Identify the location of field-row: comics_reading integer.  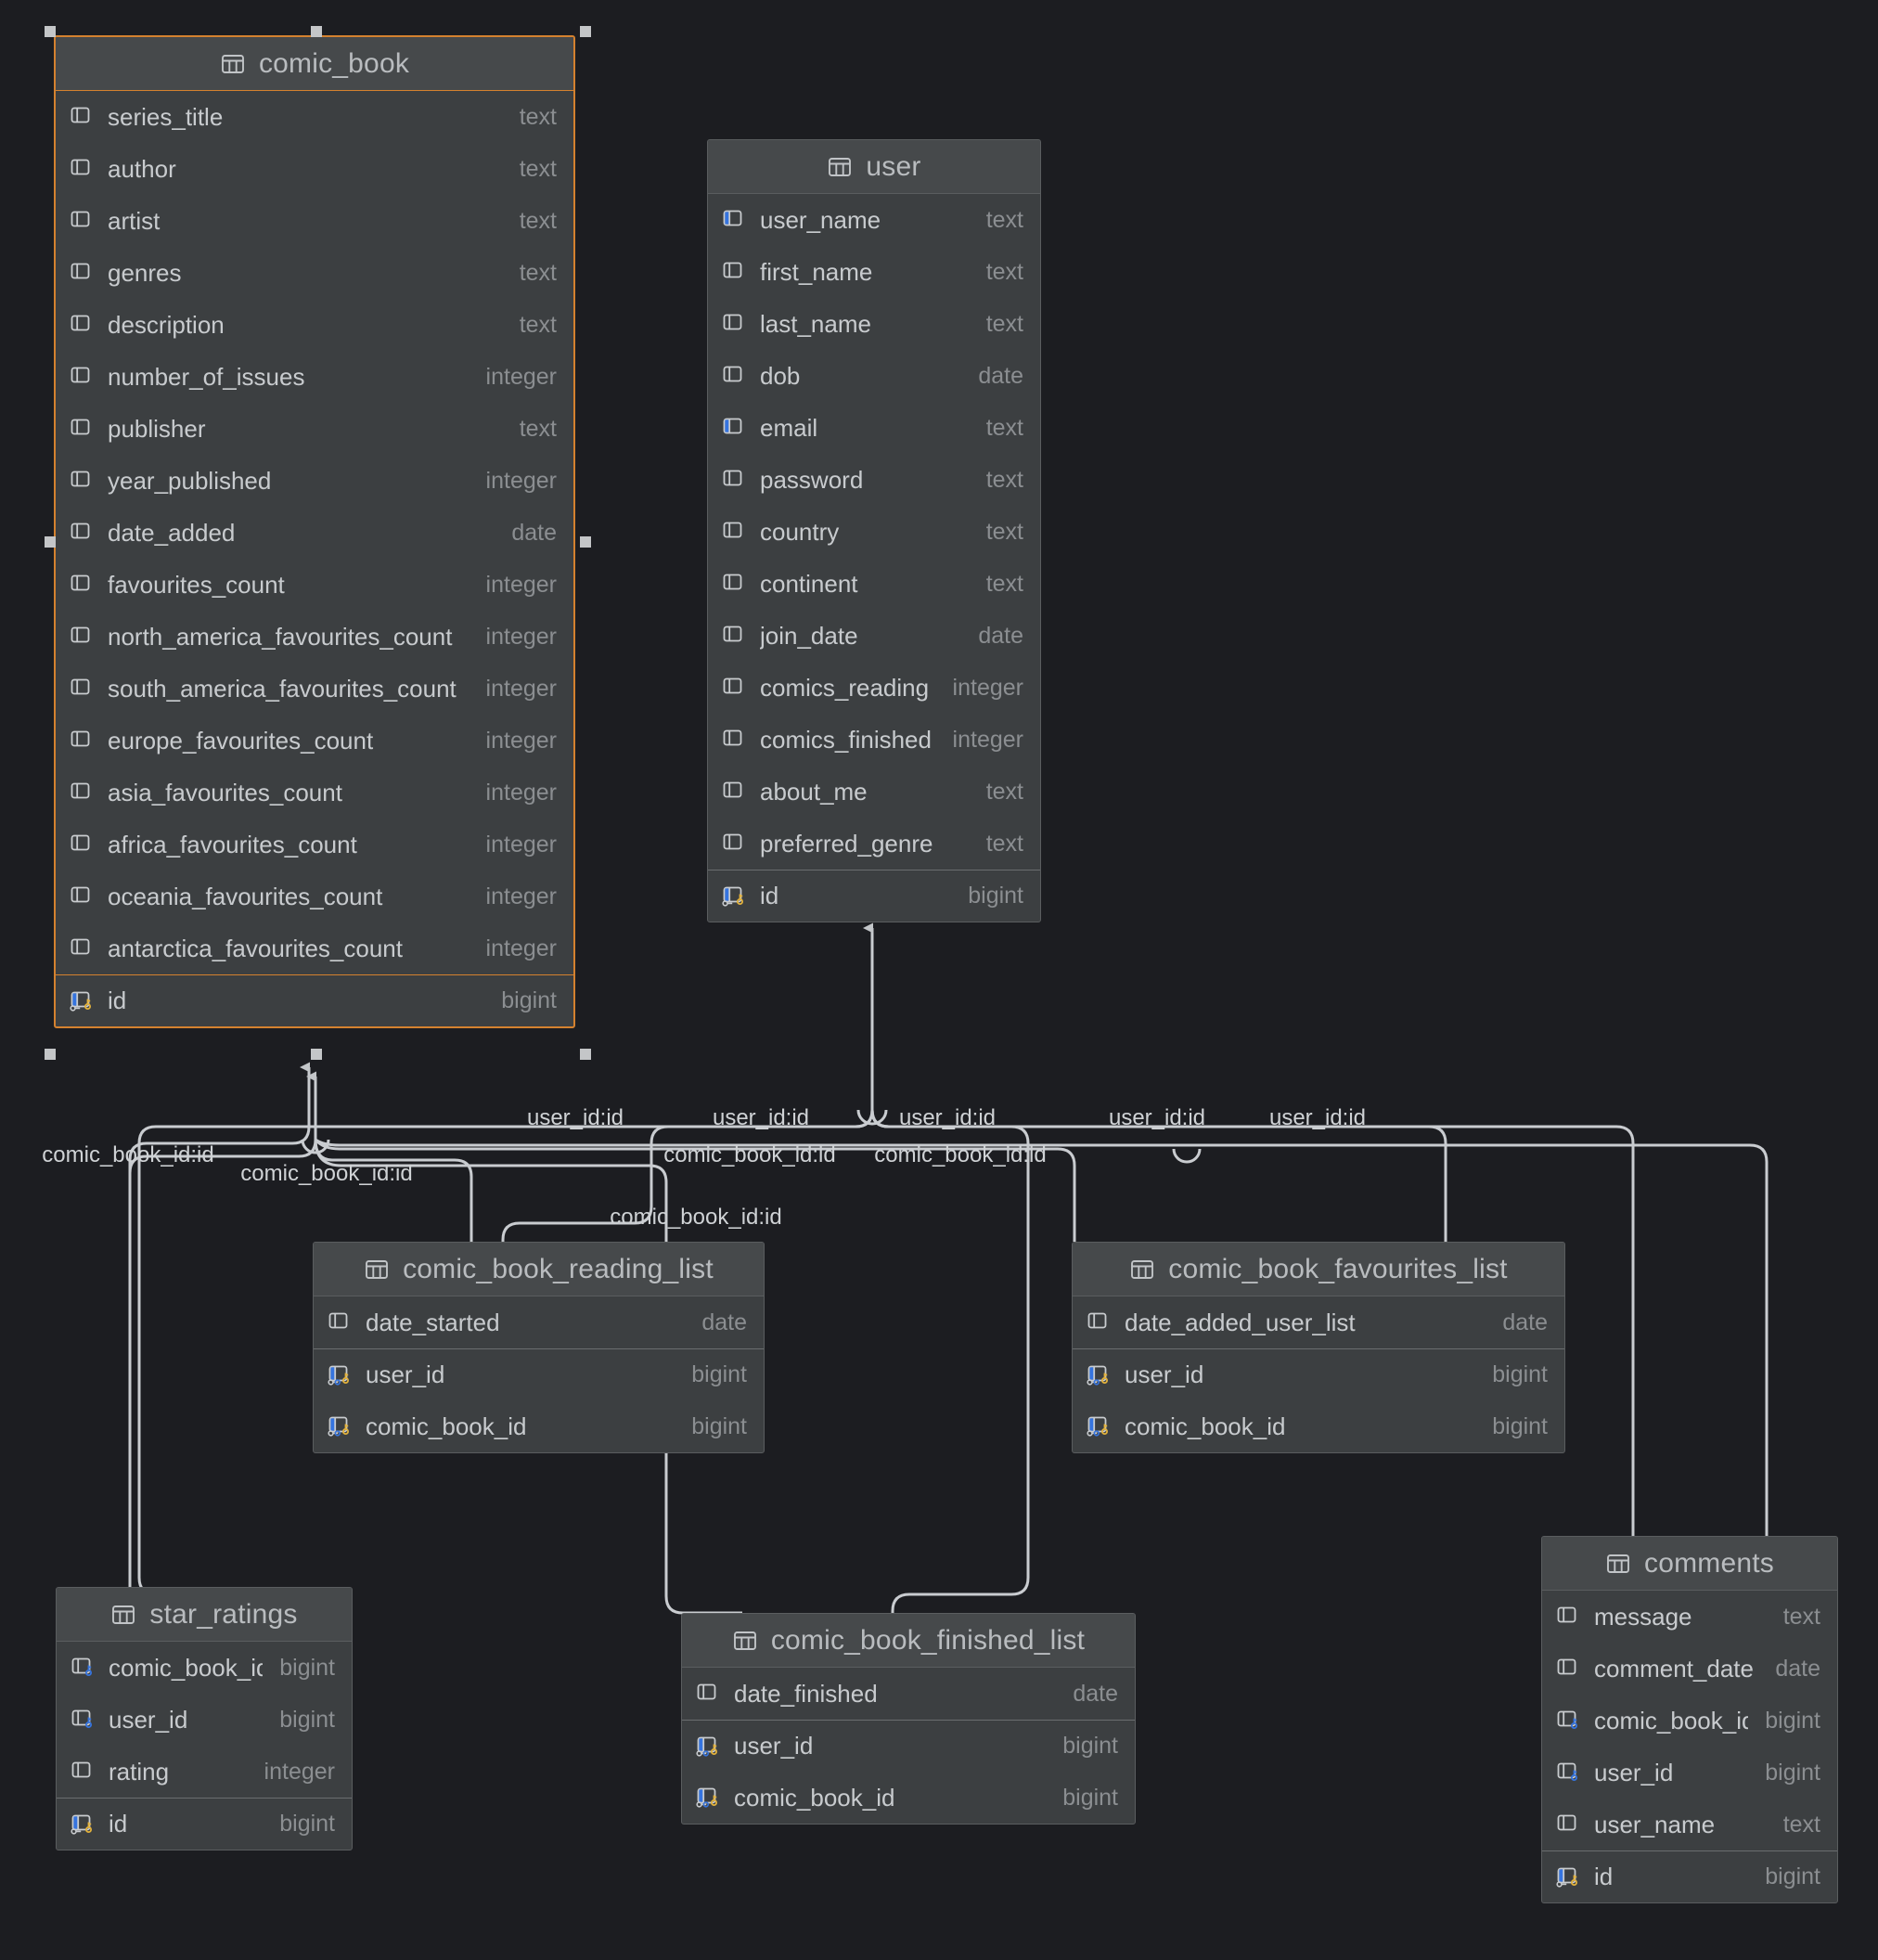
(874, 688).